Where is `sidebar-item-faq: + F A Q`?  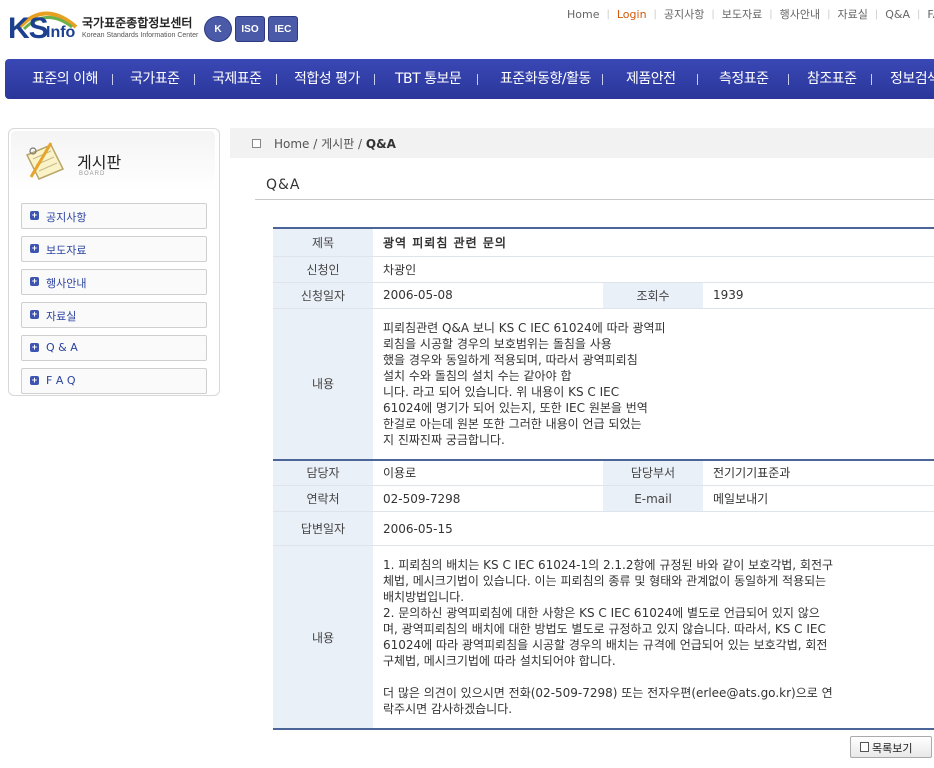 sidebar-item-faq: + F A Q is located at coordinates (114, 381).